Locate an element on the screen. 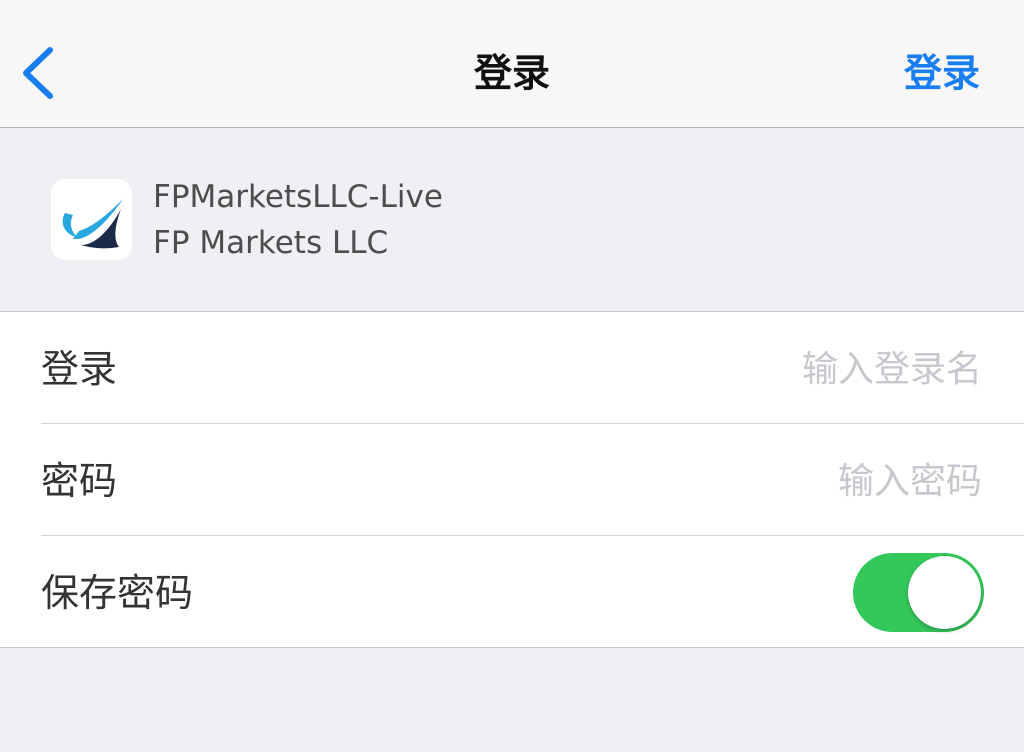 This screenshot has height=752, width=1024. save-password-toggle is located at coordinates (918, 592).